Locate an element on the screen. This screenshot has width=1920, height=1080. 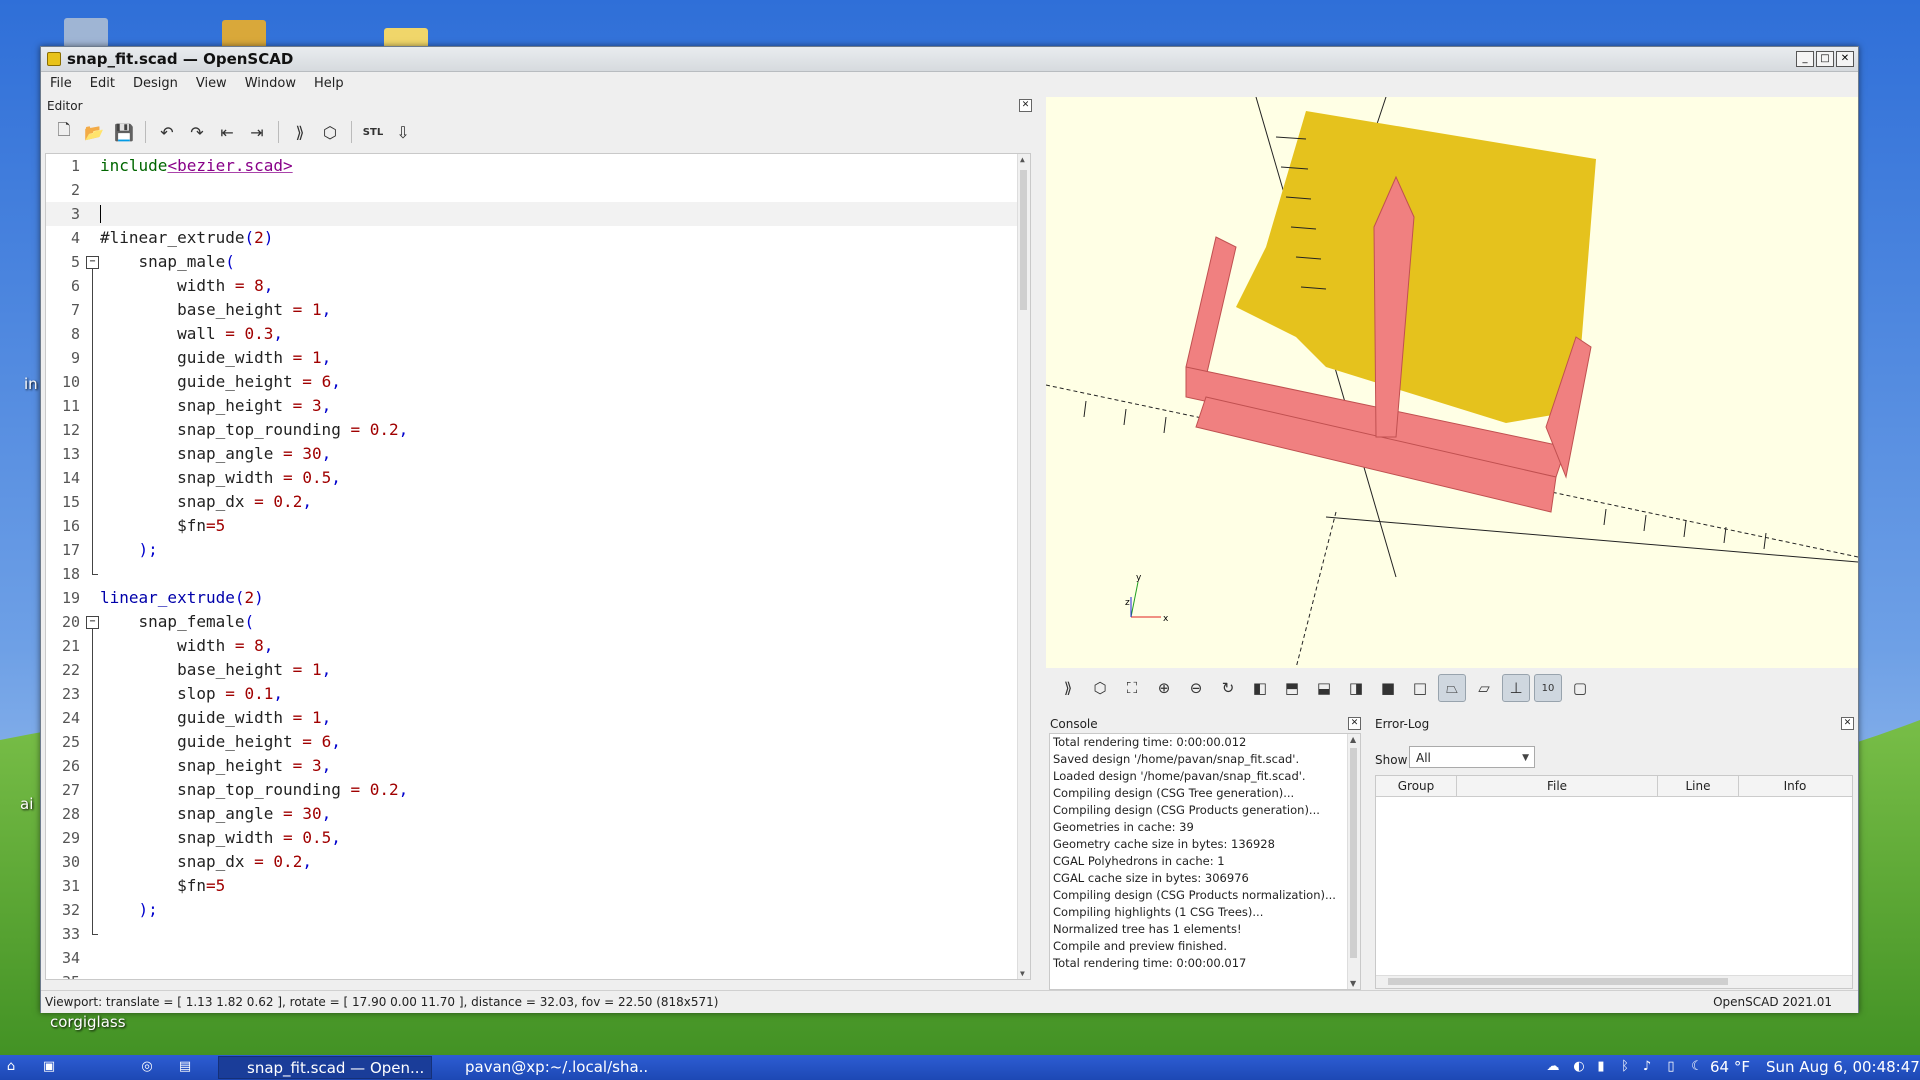
show-filter-select: All ▼ is located at coordinates (1472, 757).